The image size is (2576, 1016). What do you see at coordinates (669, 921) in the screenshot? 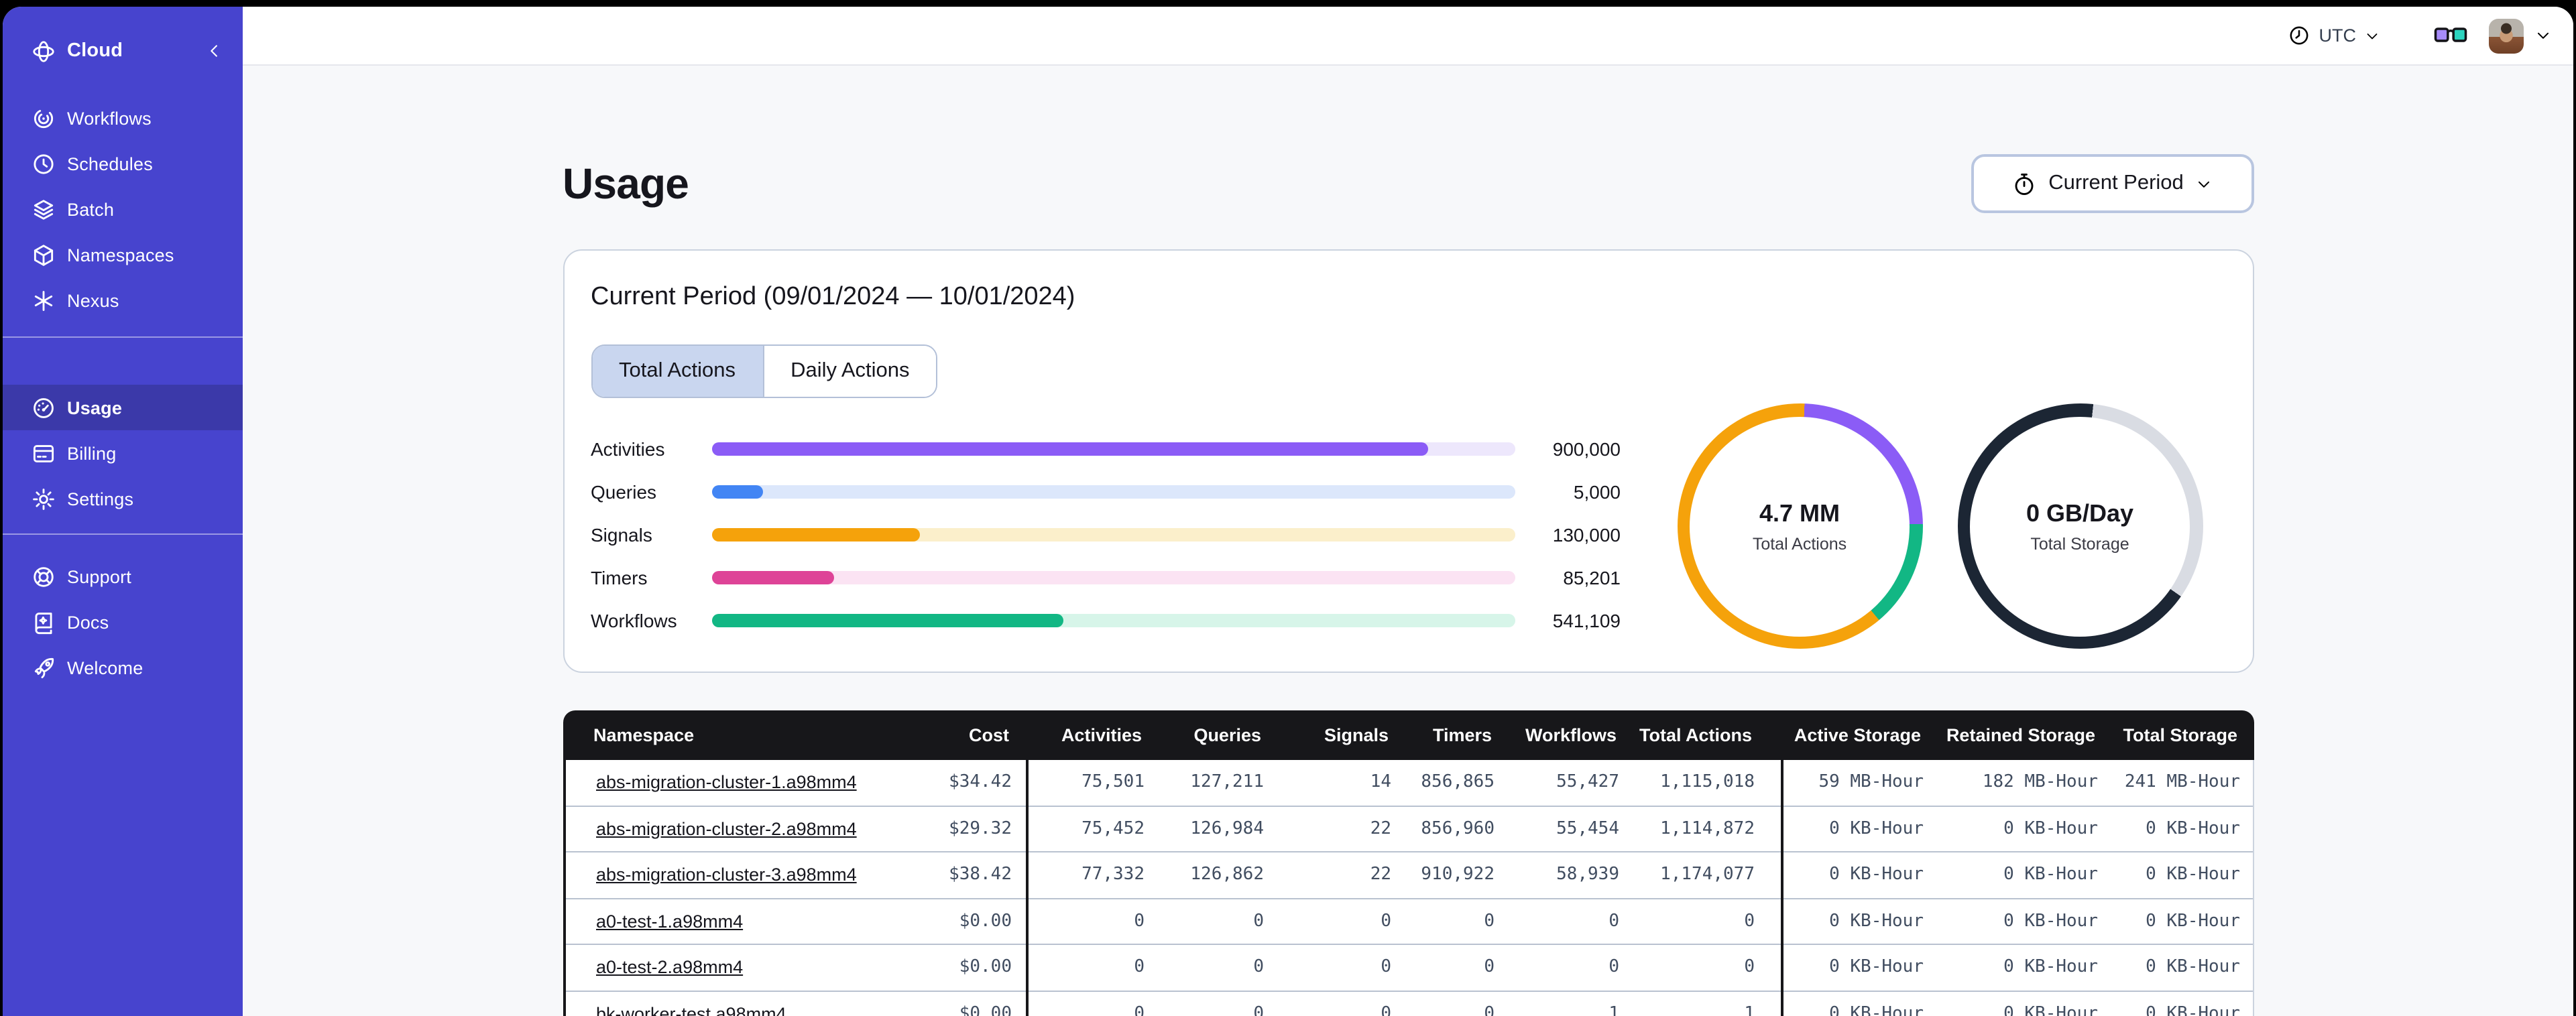
I see `namespace-link: a0-test-1.a98mm4` at bounding box center [669, 921].